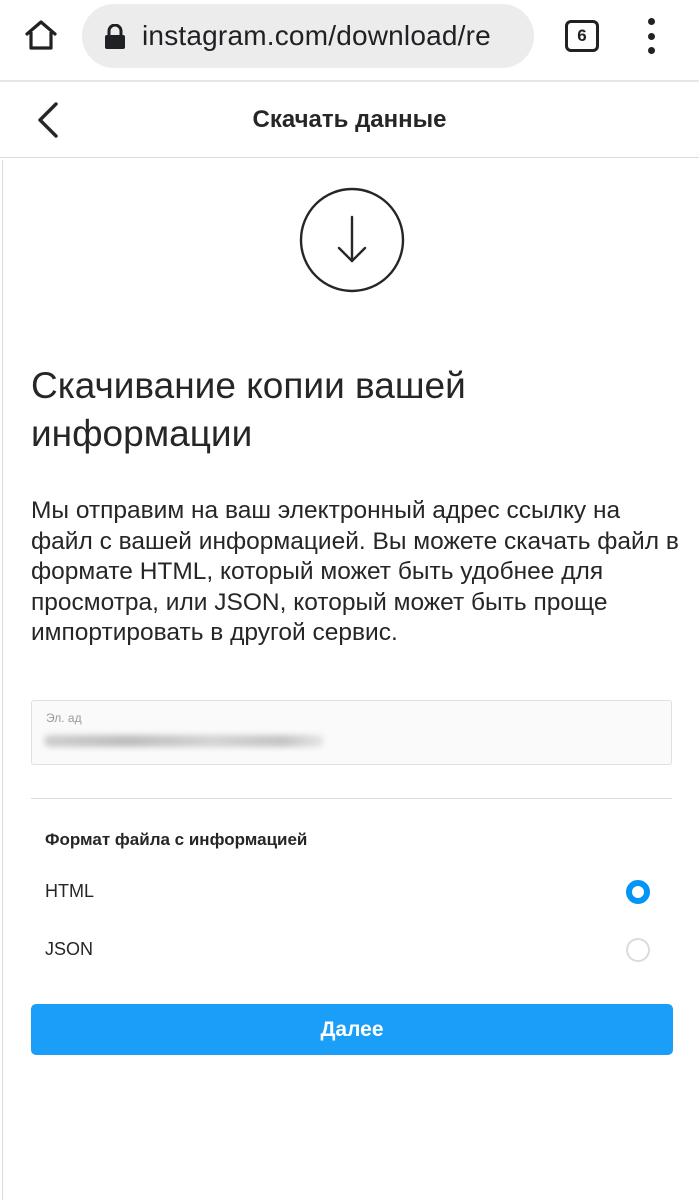  What do you see at coordinates (176, 839) in the screenshot?
I see `format-section-title: Формат файла с информацией` at bounding box center [176, 839].